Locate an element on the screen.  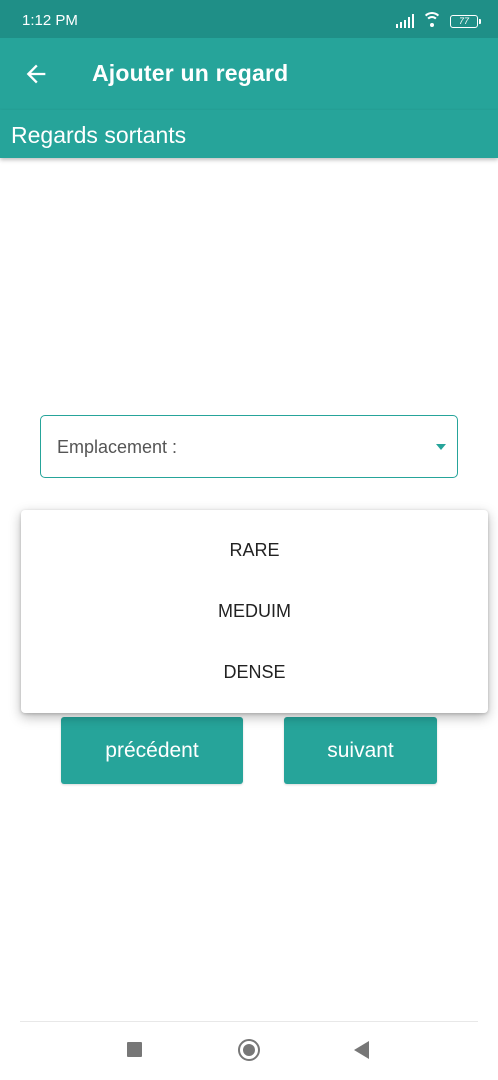
system-nav-bar is located at coordinates (249, 1051).